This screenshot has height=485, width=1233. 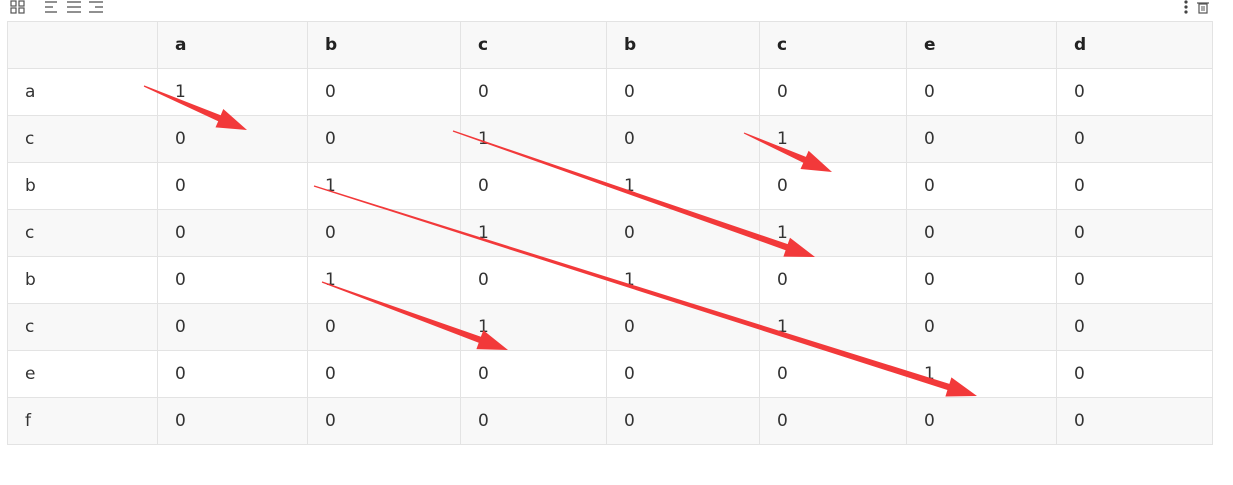 What do you see at coordinates (52, 7) in the screenshot?
I see `align-left-icon` at bounding box center [52, 7].